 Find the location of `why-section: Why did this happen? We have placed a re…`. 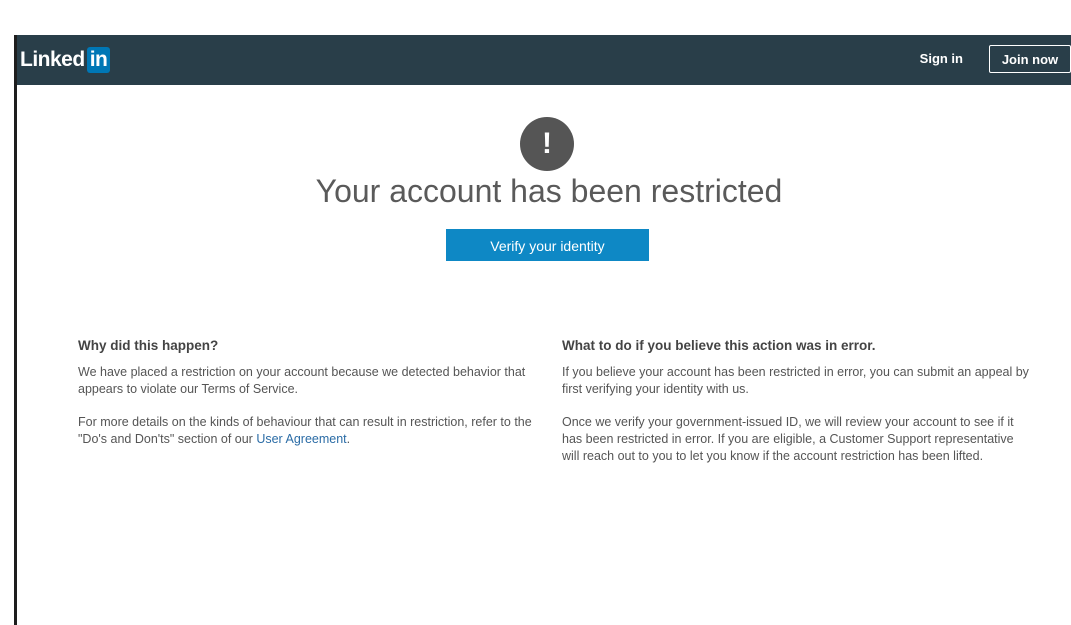

why-section: Why did this happen? We have placed a re… is located at coordinates (313, 400).